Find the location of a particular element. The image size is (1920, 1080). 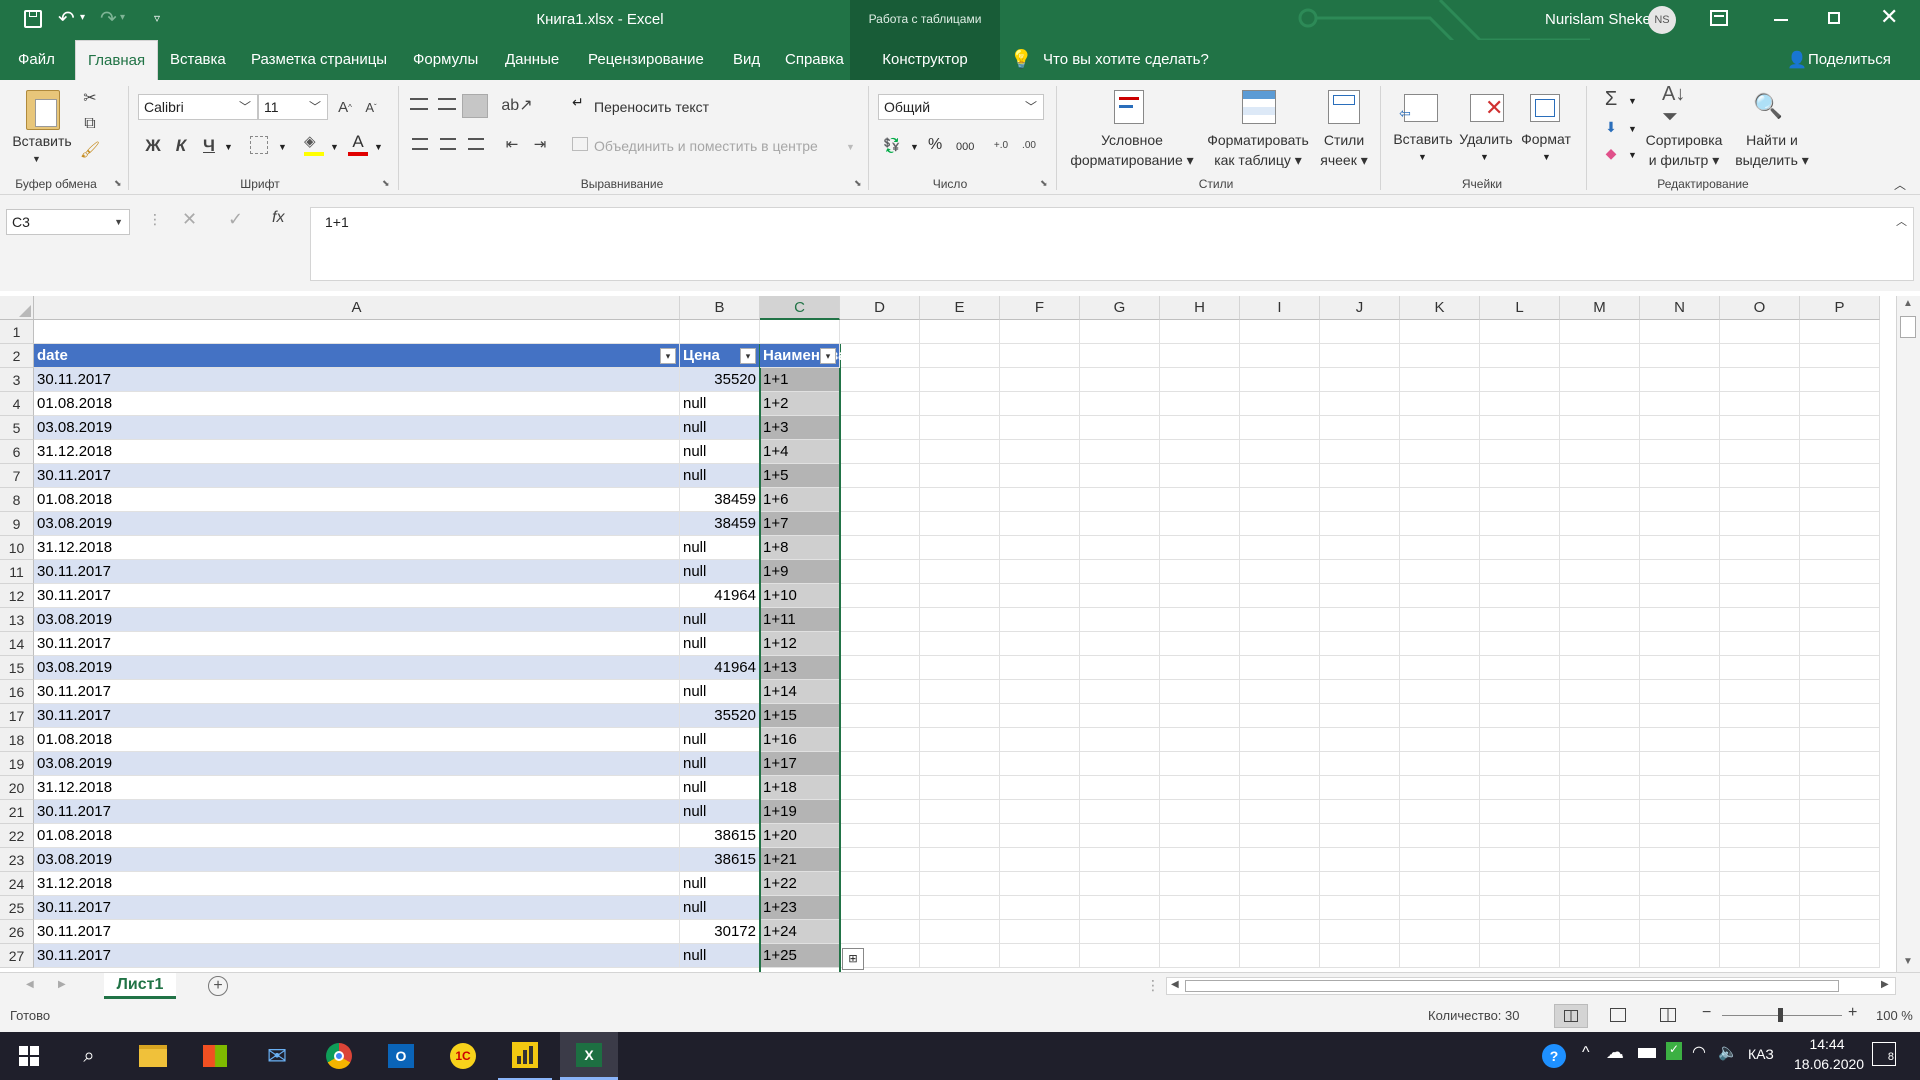

cell-i6 is located at coordinates (1280, 452).